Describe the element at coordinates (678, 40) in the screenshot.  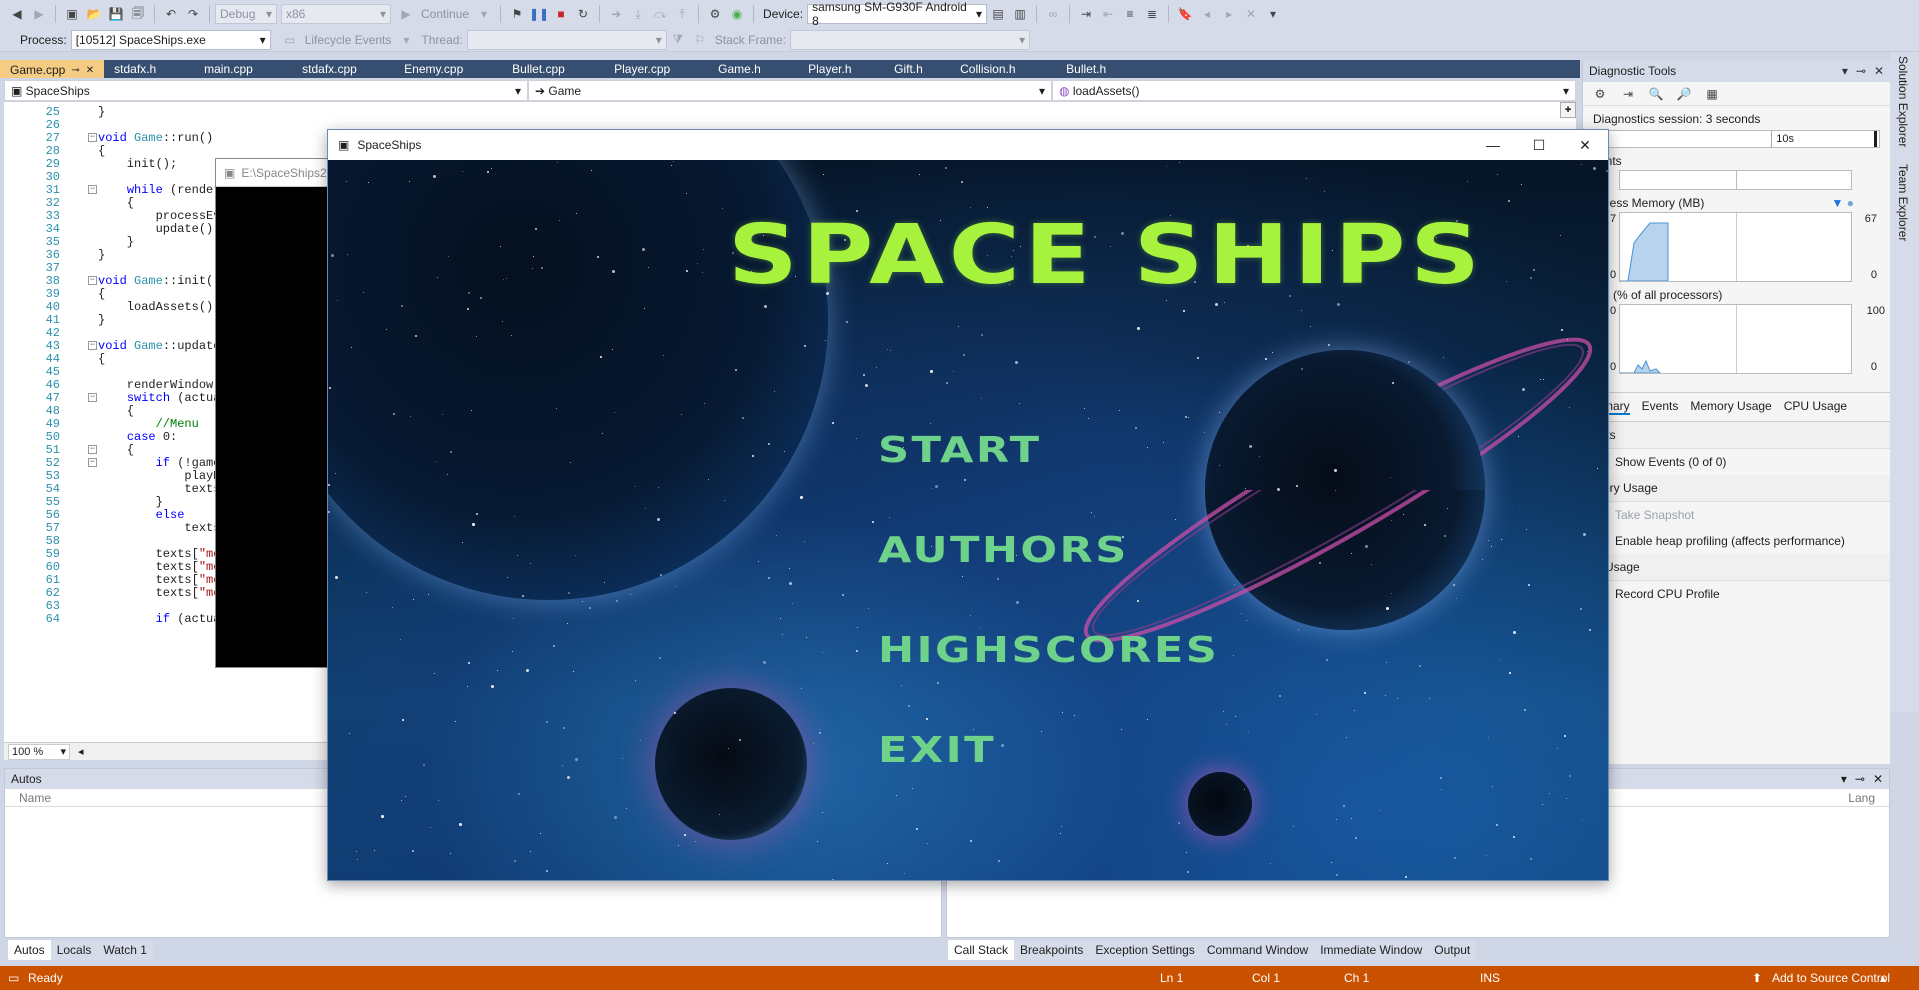
I see `filter-icon: ⧩` at that location.